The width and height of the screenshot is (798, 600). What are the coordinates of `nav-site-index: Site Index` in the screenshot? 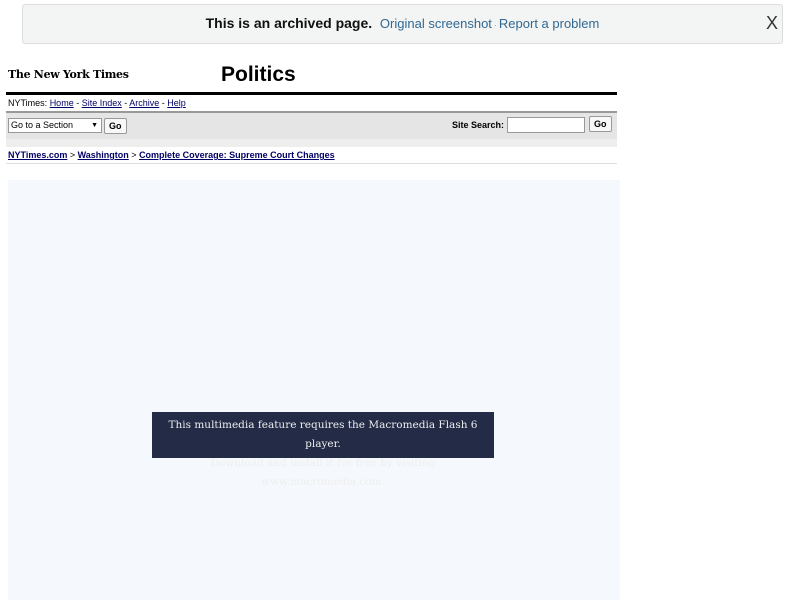 It's located at (102, 103).